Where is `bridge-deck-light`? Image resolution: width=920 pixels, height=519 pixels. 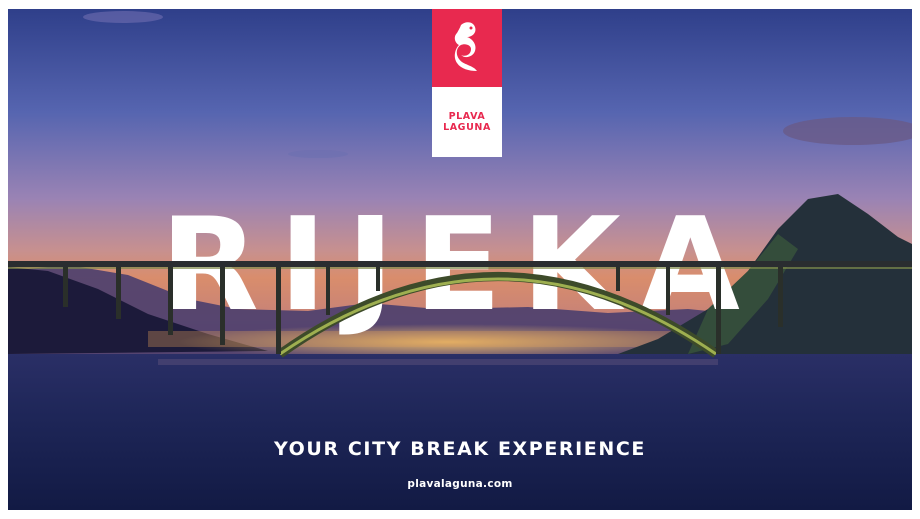
bridge-deck-light is located at coordinates (460, 268).